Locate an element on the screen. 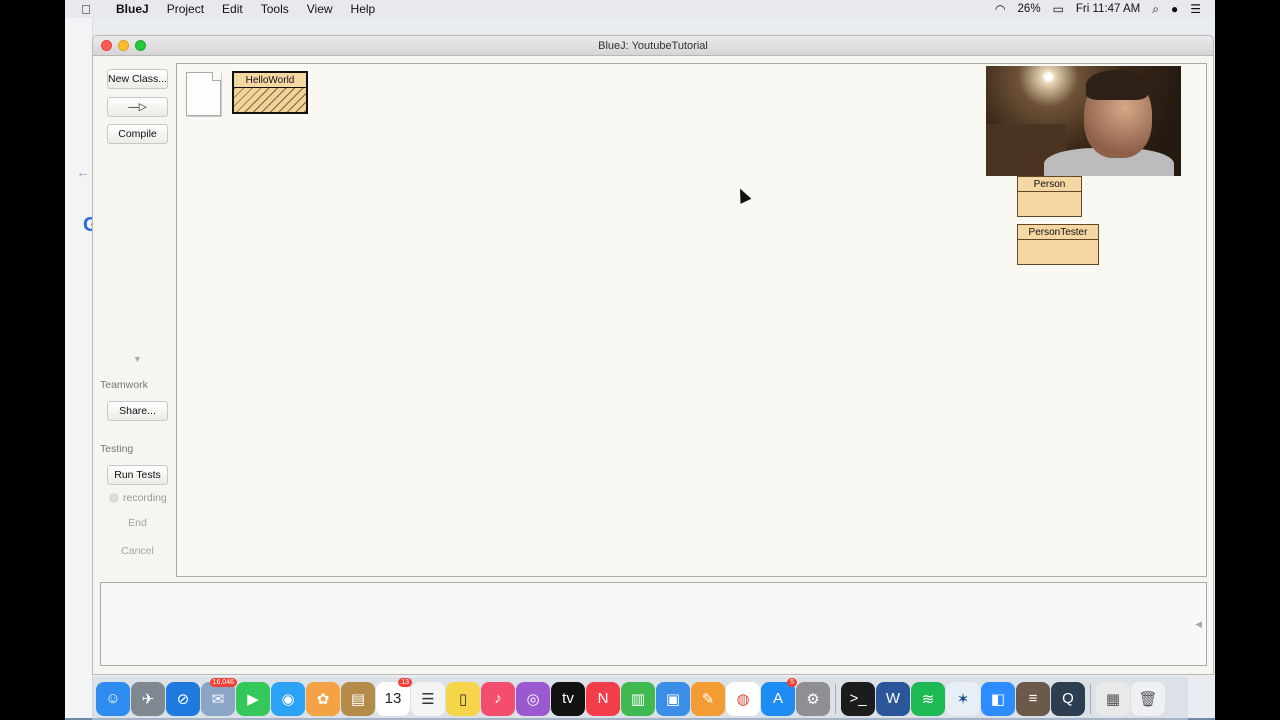  minimize-window-button is located at coordinates (123, 45).